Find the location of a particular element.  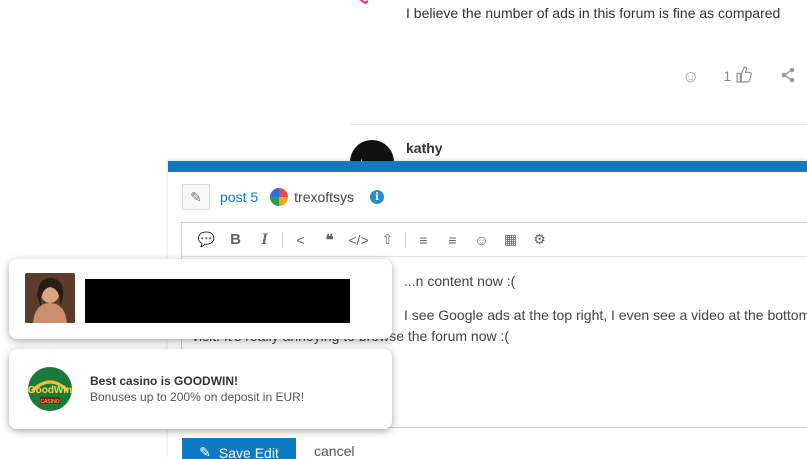

gear-icon: ⚙ is located at coordinates (539, 239).